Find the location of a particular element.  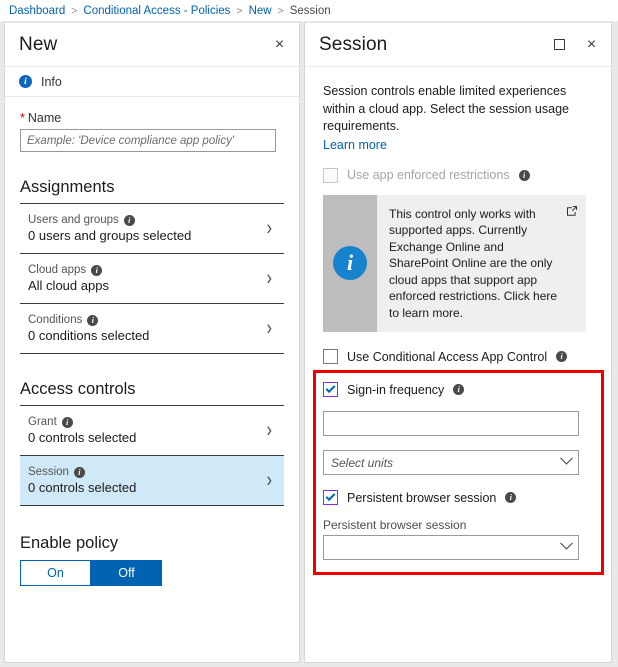

enable-policy-toggle: On Off is located at coordinates (91, 573).